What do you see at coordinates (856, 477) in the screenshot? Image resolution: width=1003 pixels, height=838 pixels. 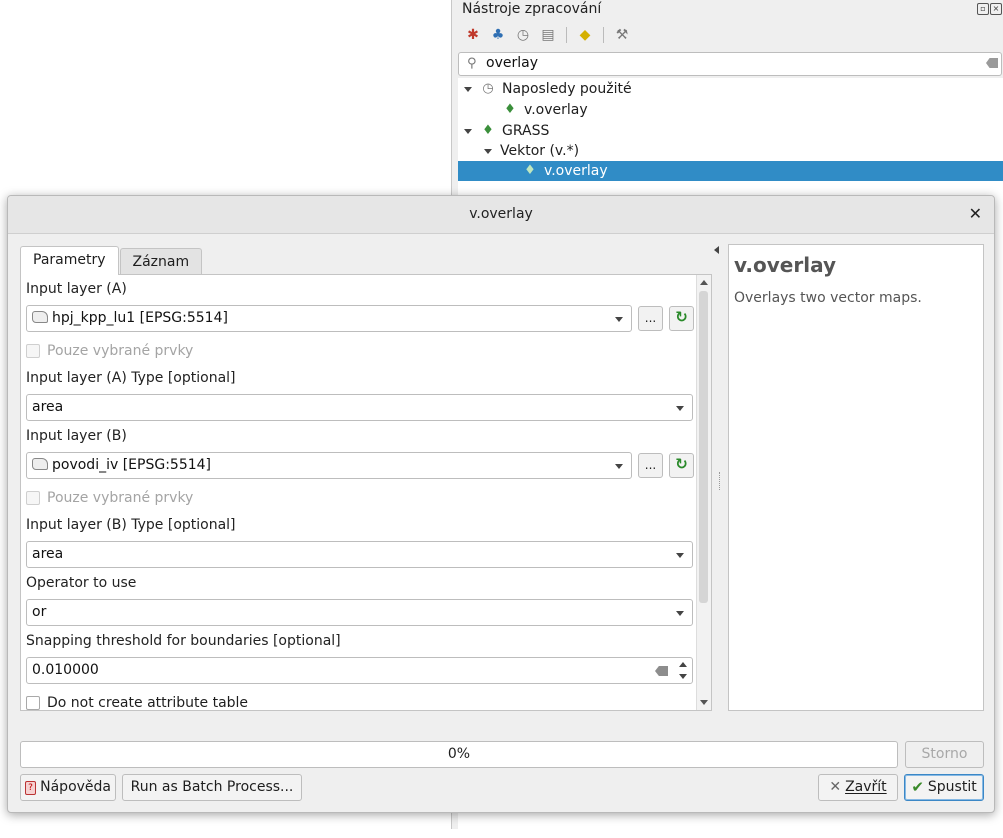 I see `help-panel: v.overlay Overlays two vector maps.` at bounding box center [856, 477].